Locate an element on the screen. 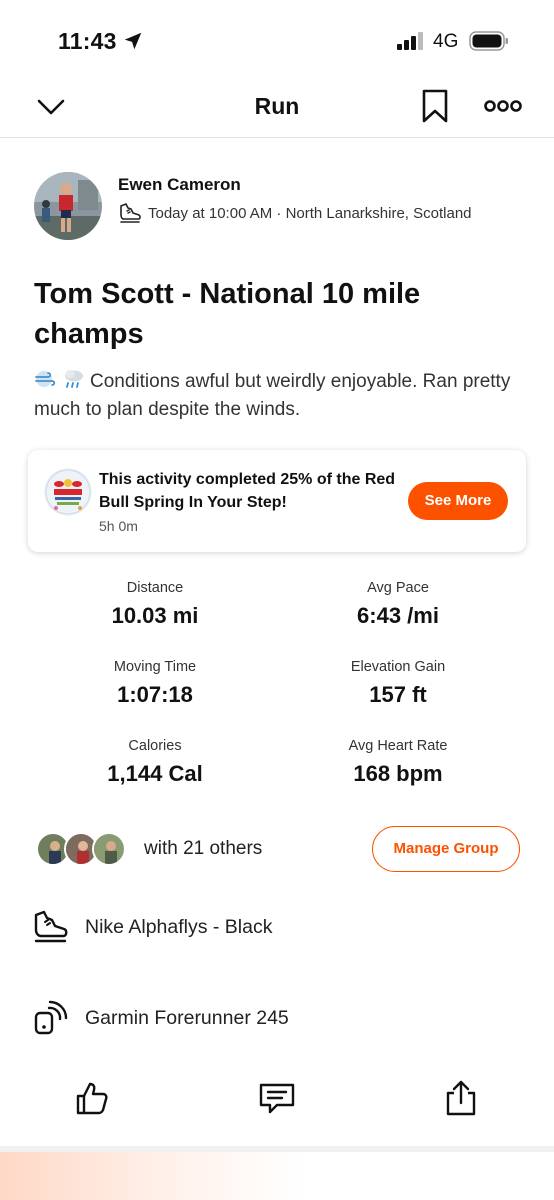  action-bar is located at coordinates (277, 1099).